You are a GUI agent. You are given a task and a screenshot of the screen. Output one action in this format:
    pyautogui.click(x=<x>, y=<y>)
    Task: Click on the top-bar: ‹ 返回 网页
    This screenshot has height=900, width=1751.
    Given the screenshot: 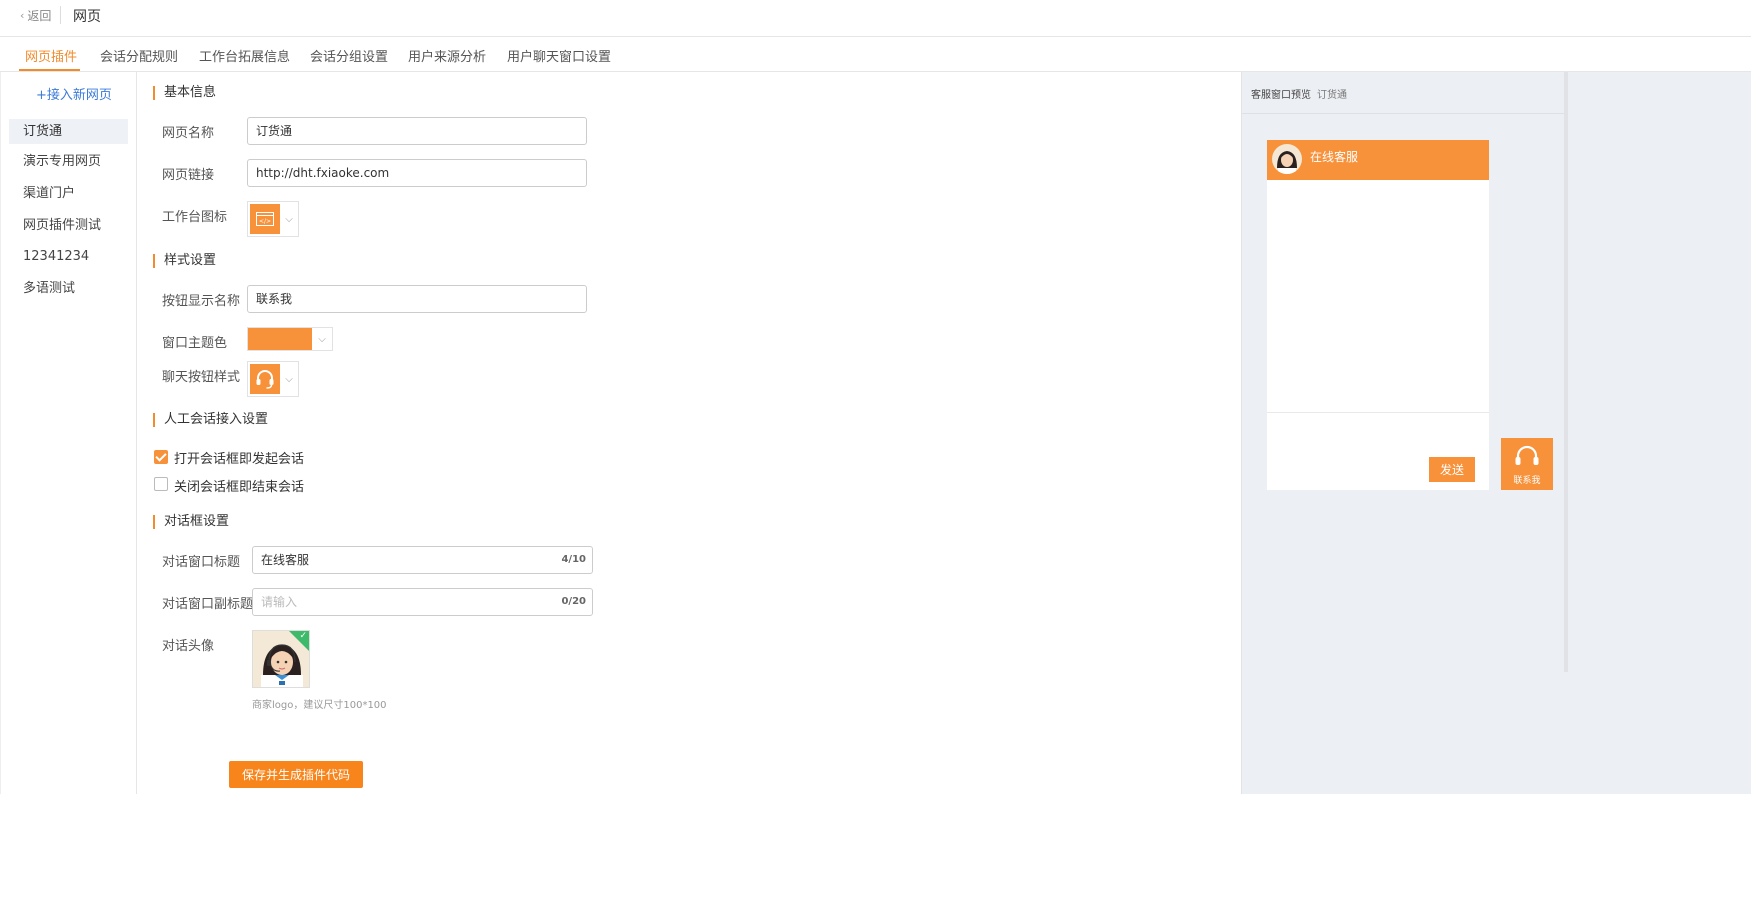 What is the action you would take?
    pyautogui.click(x=875, y=18)
    